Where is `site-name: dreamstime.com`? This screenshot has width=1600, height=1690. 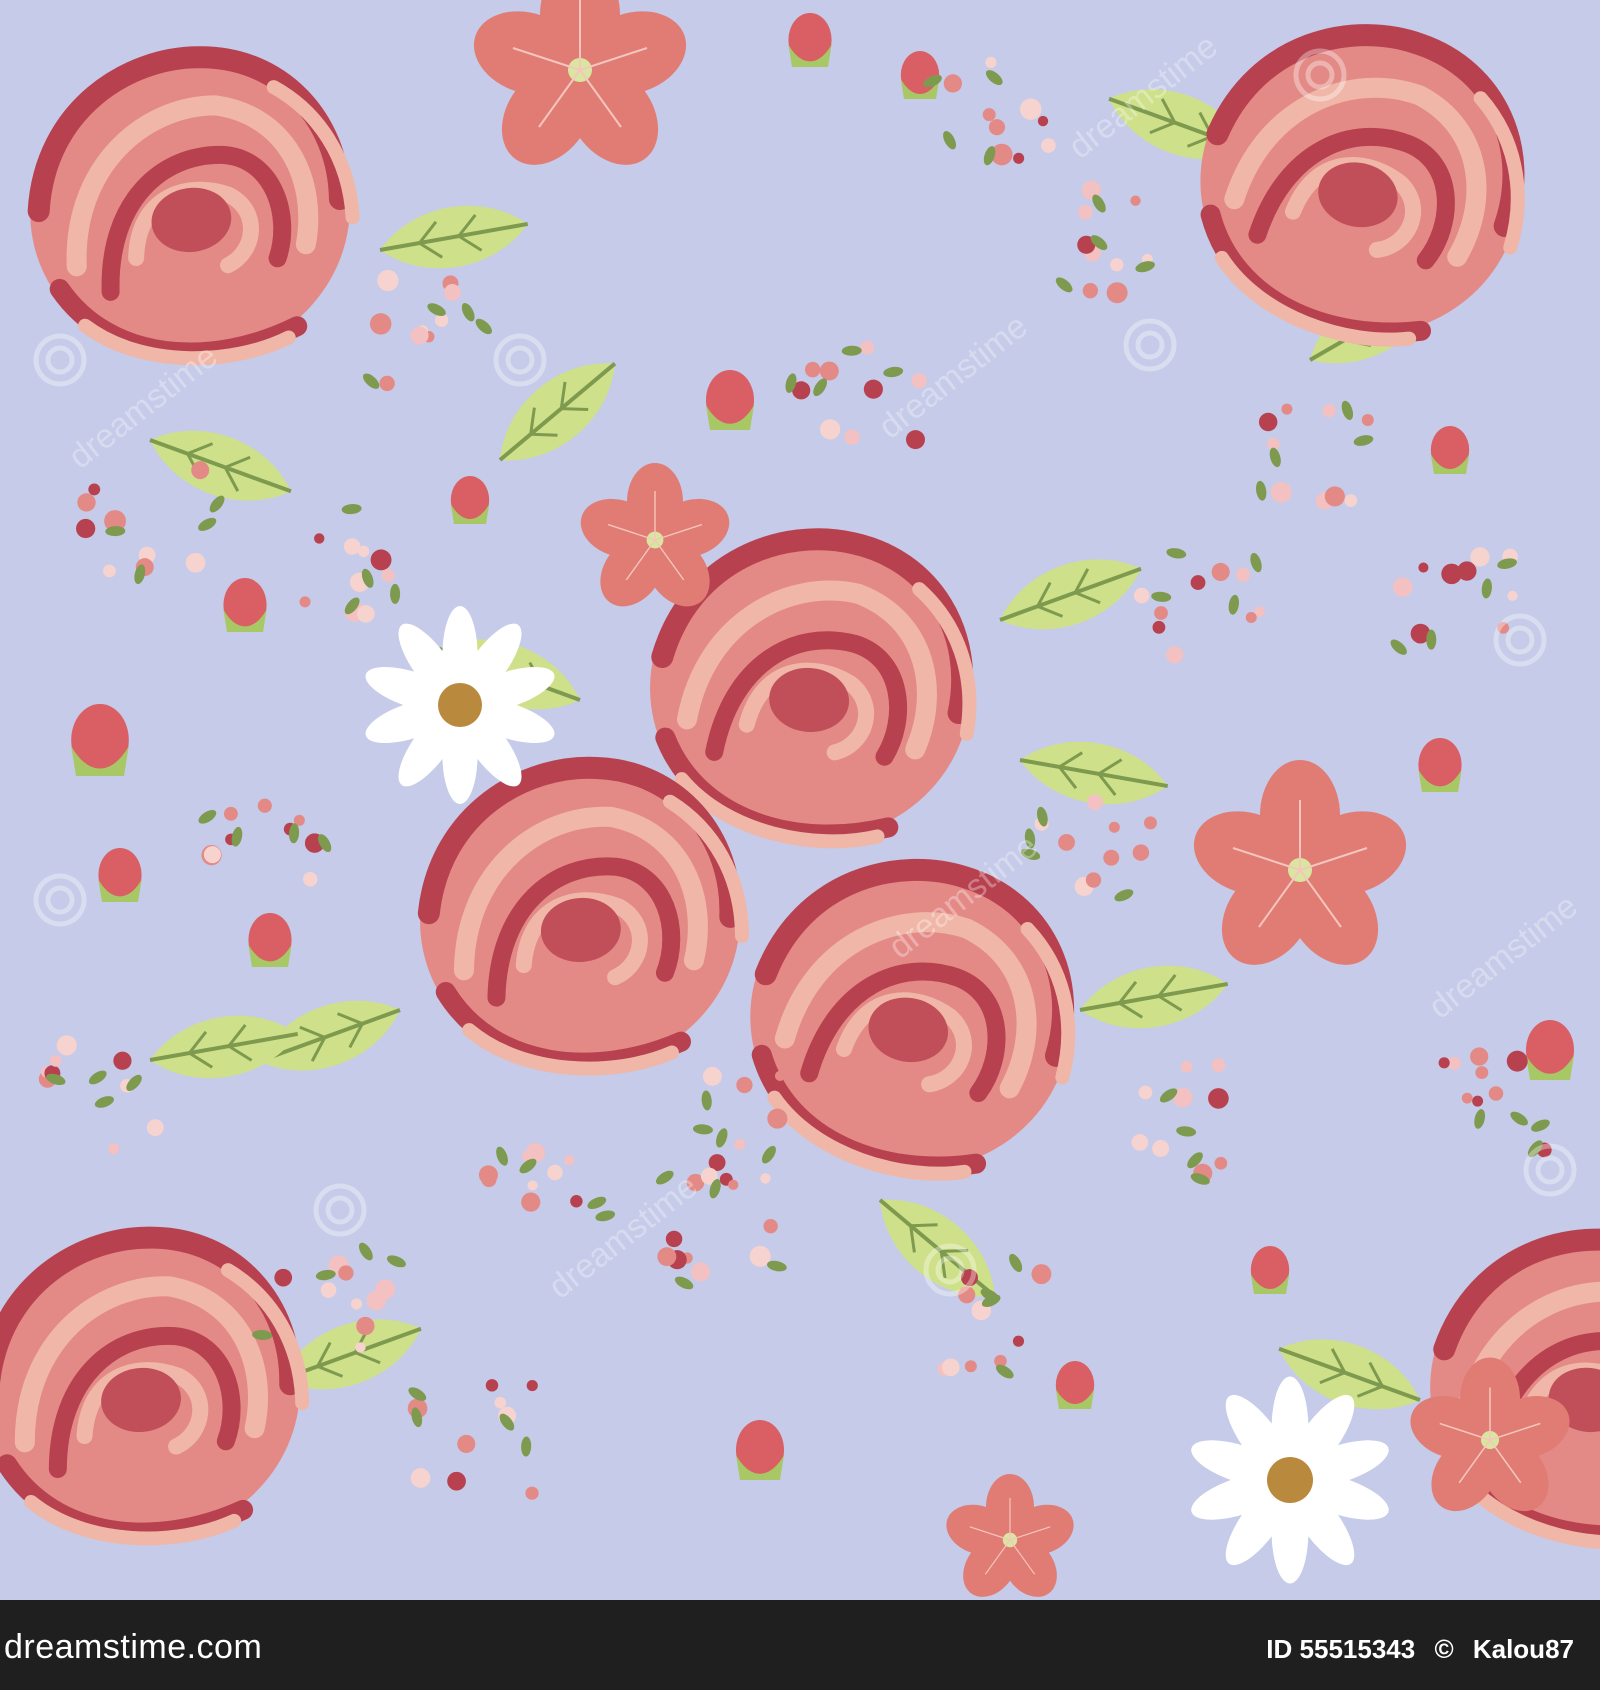 site-name: dreamstime.com is located at coordinates (133, 1647).